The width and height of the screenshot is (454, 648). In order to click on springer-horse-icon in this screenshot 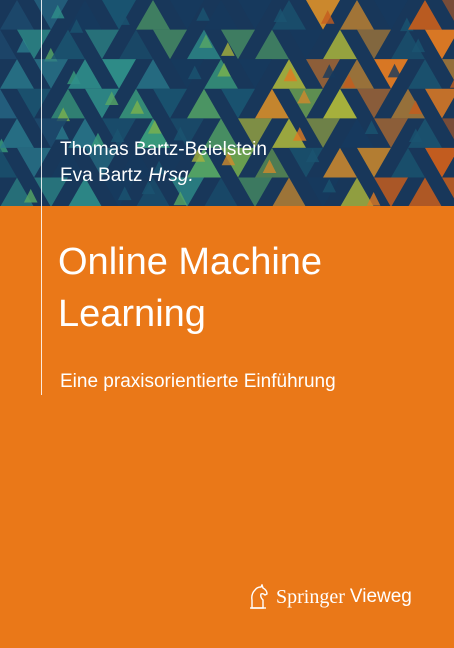, I will do `click(259, 596)`.